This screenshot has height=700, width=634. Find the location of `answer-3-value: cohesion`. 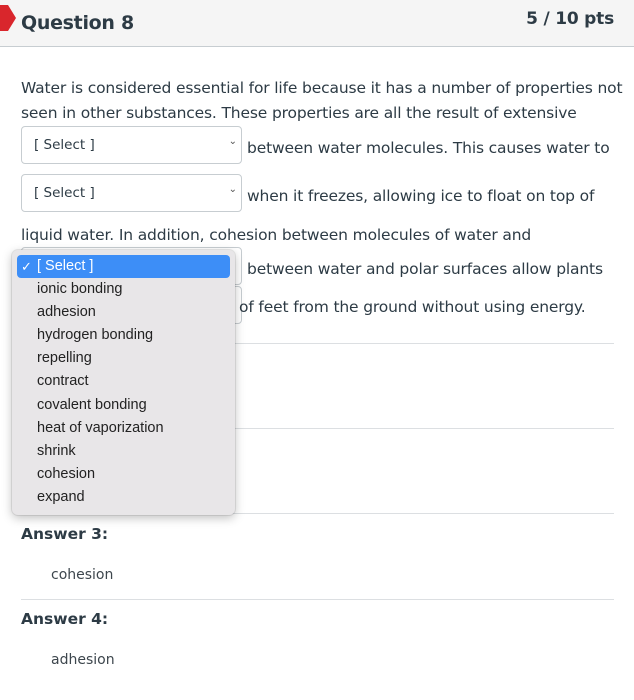

answer-3-value: cohesion is located at coordinates (82, 575).